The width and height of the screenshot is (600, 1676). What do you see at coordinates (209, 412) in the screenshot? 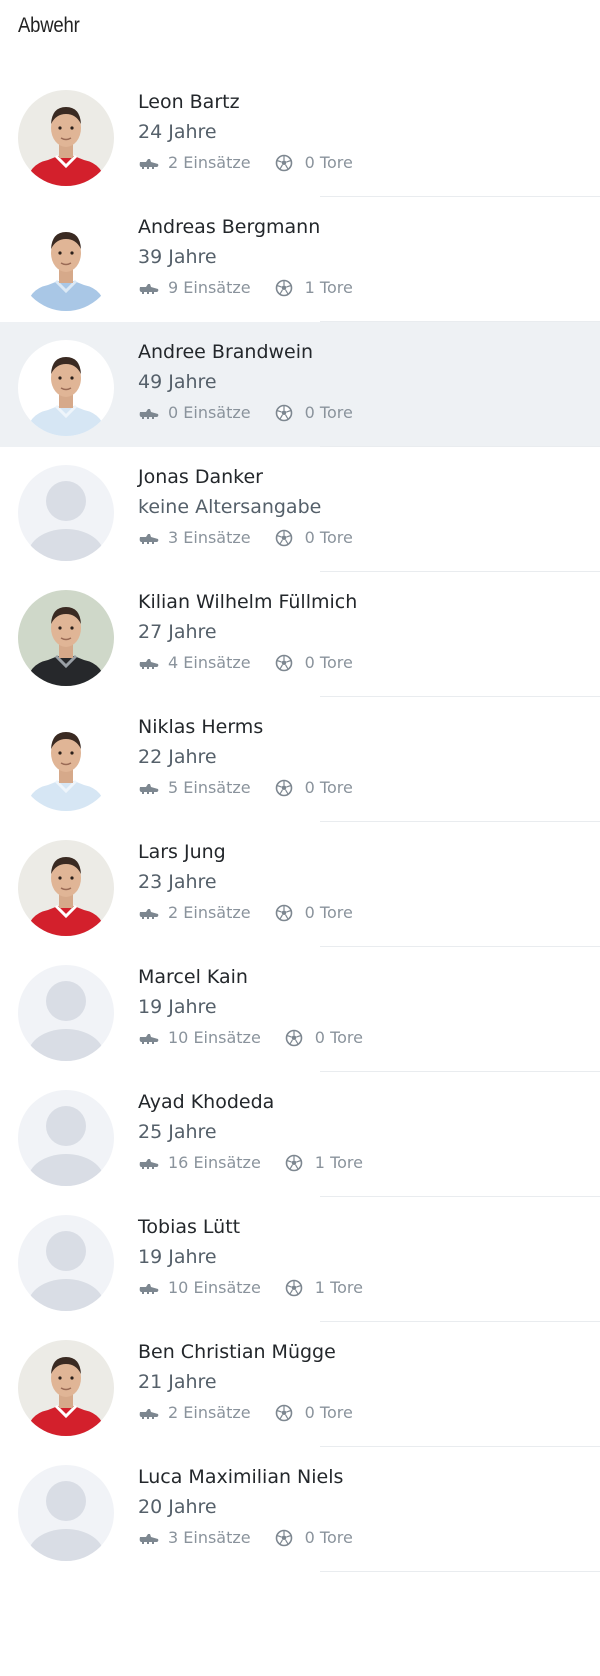
I see `appearances-count: 0 Einsätze` at bounding box center [209, 412].